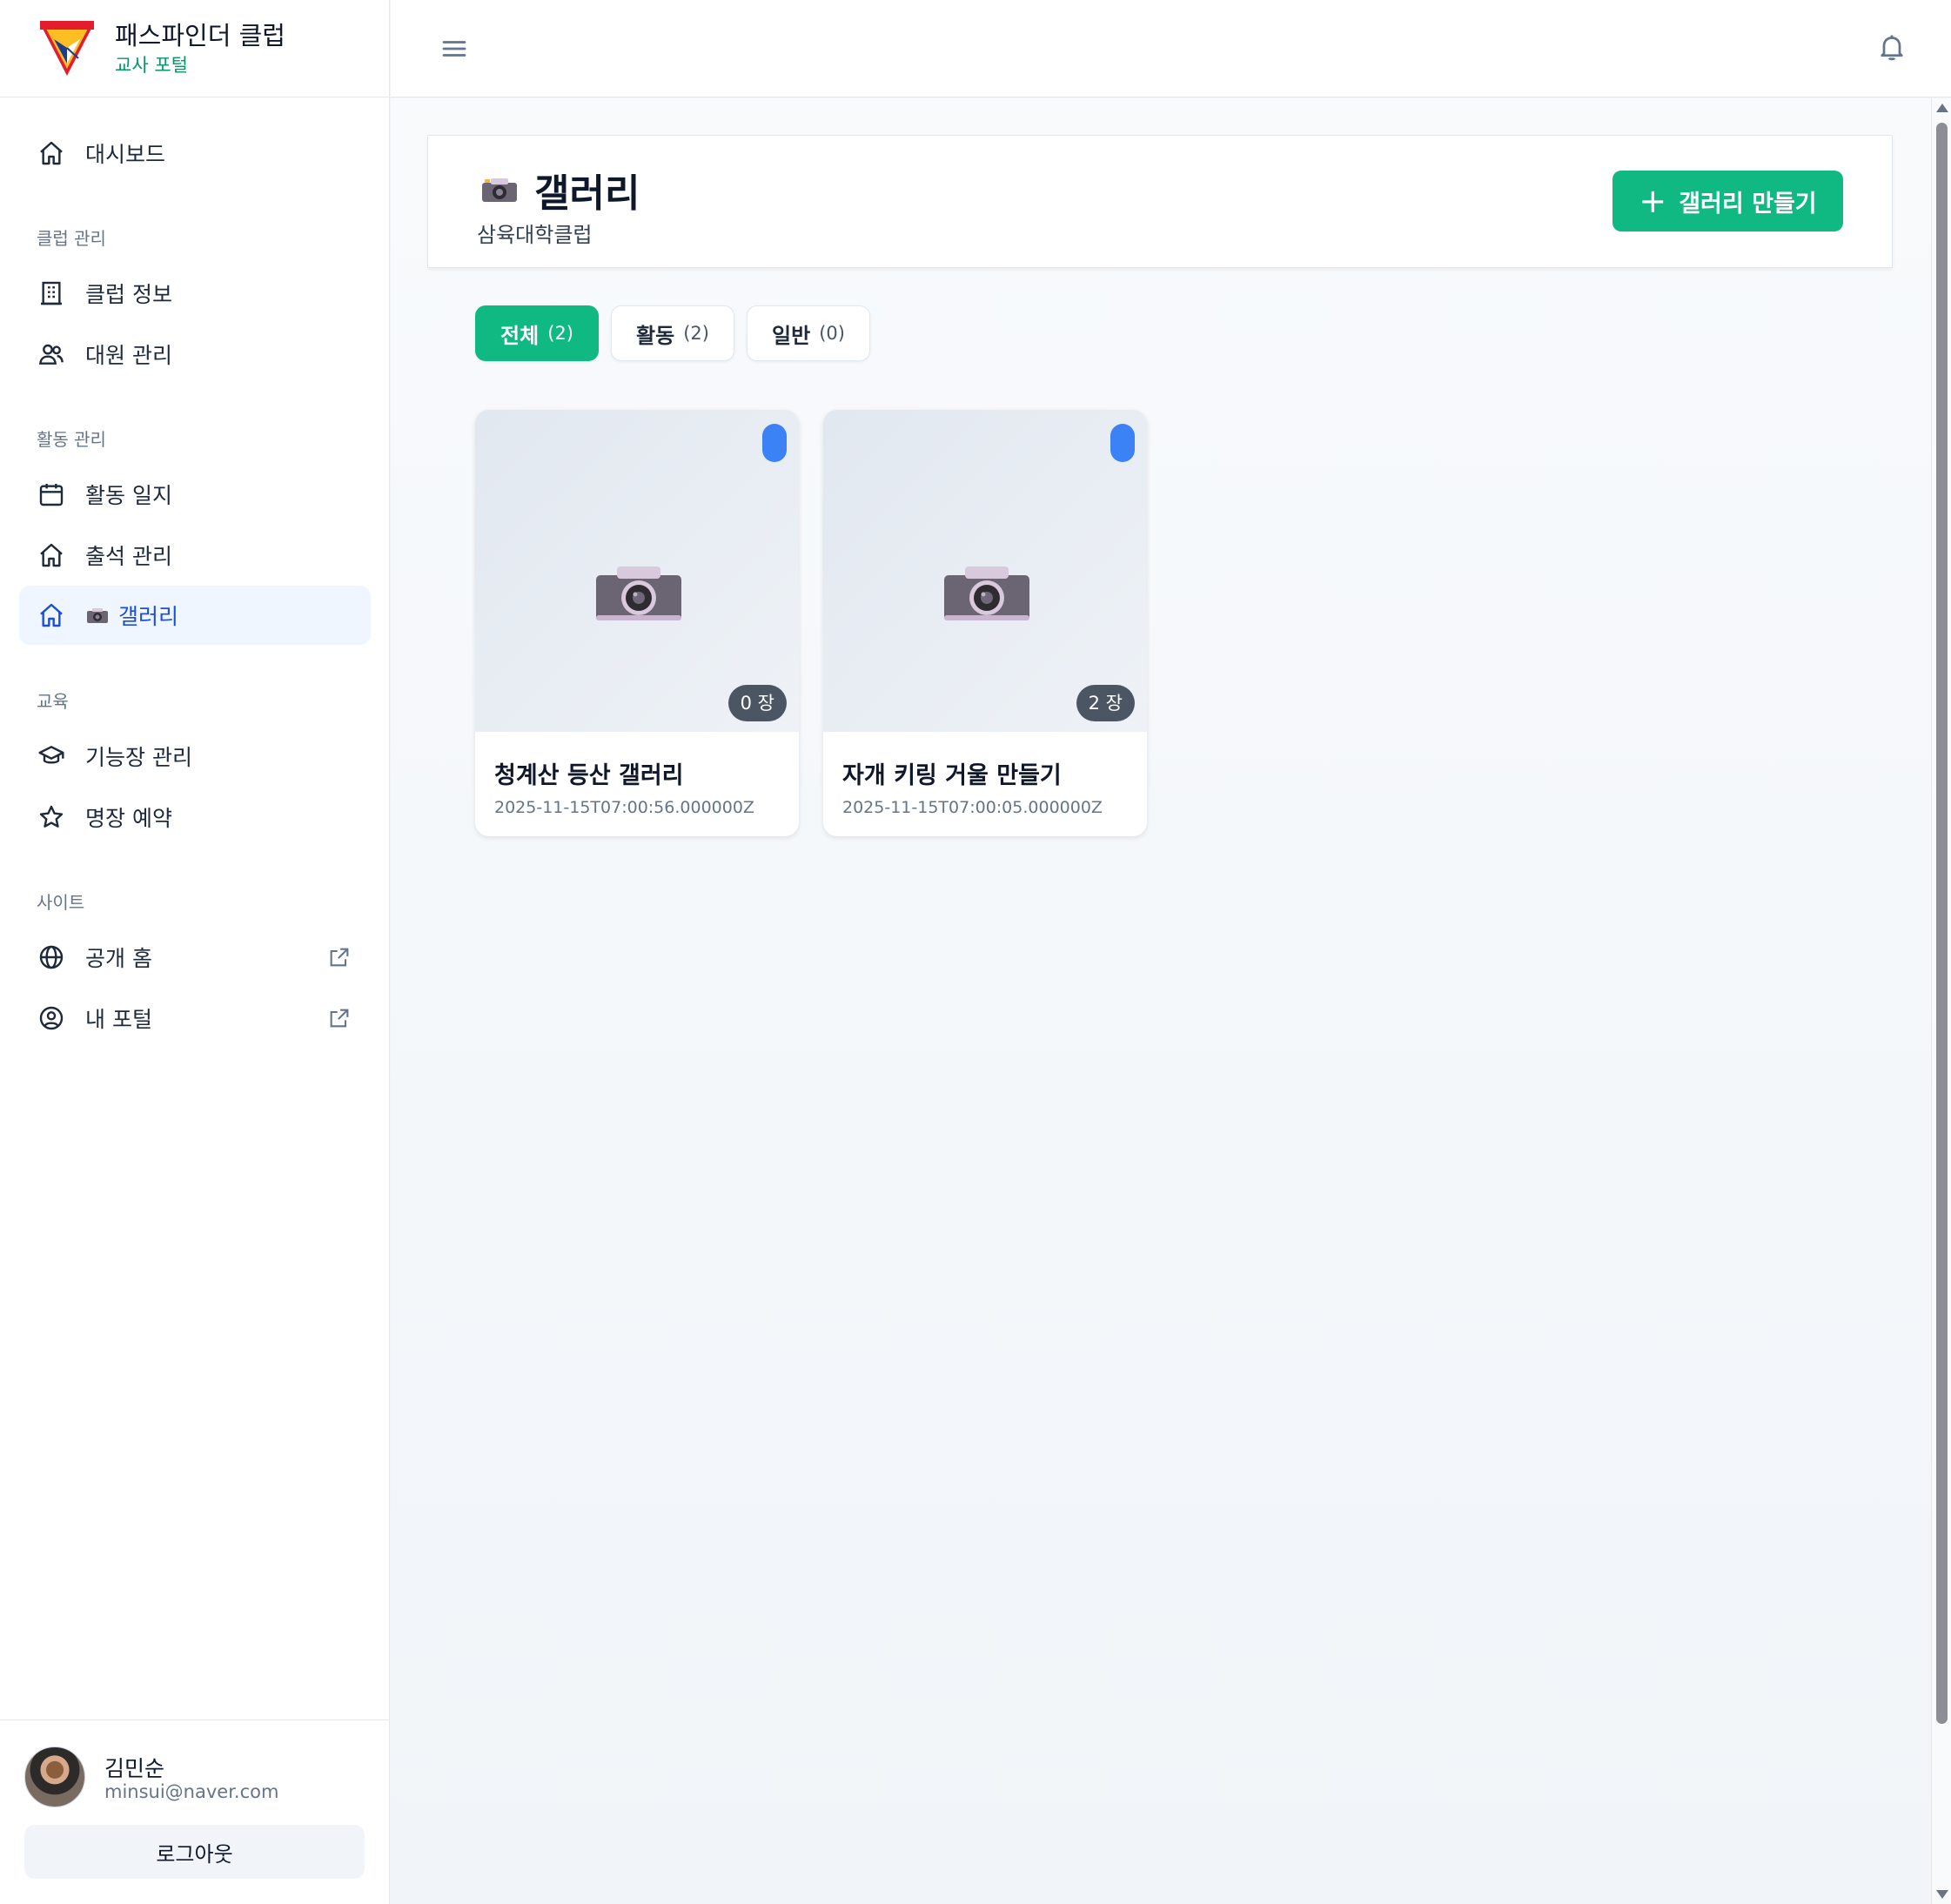 This screenshot has height=1904, width=1951. Describe the element at coordinates (195, 293) in the screenshot. I see `sidebar-item-club-info: 클럽 정보` at that location.